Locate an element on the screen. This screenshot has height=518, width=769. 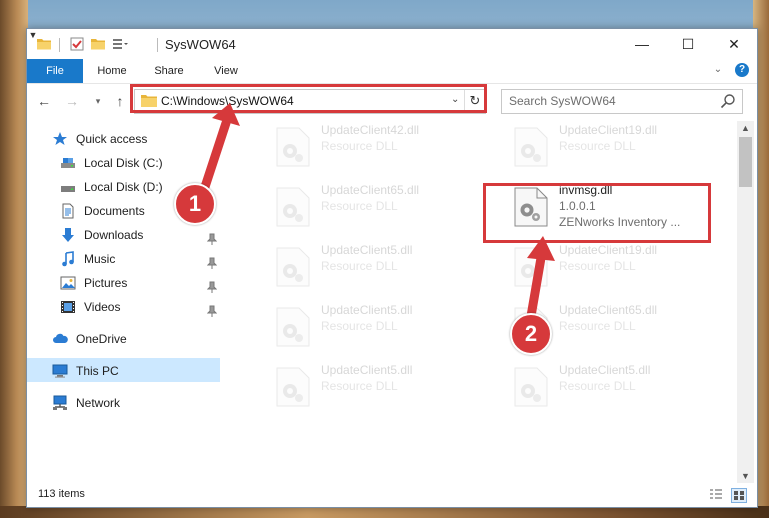
file-tile: UpdateClient65.dll Resource DLL is located at coordinates (377, 206).